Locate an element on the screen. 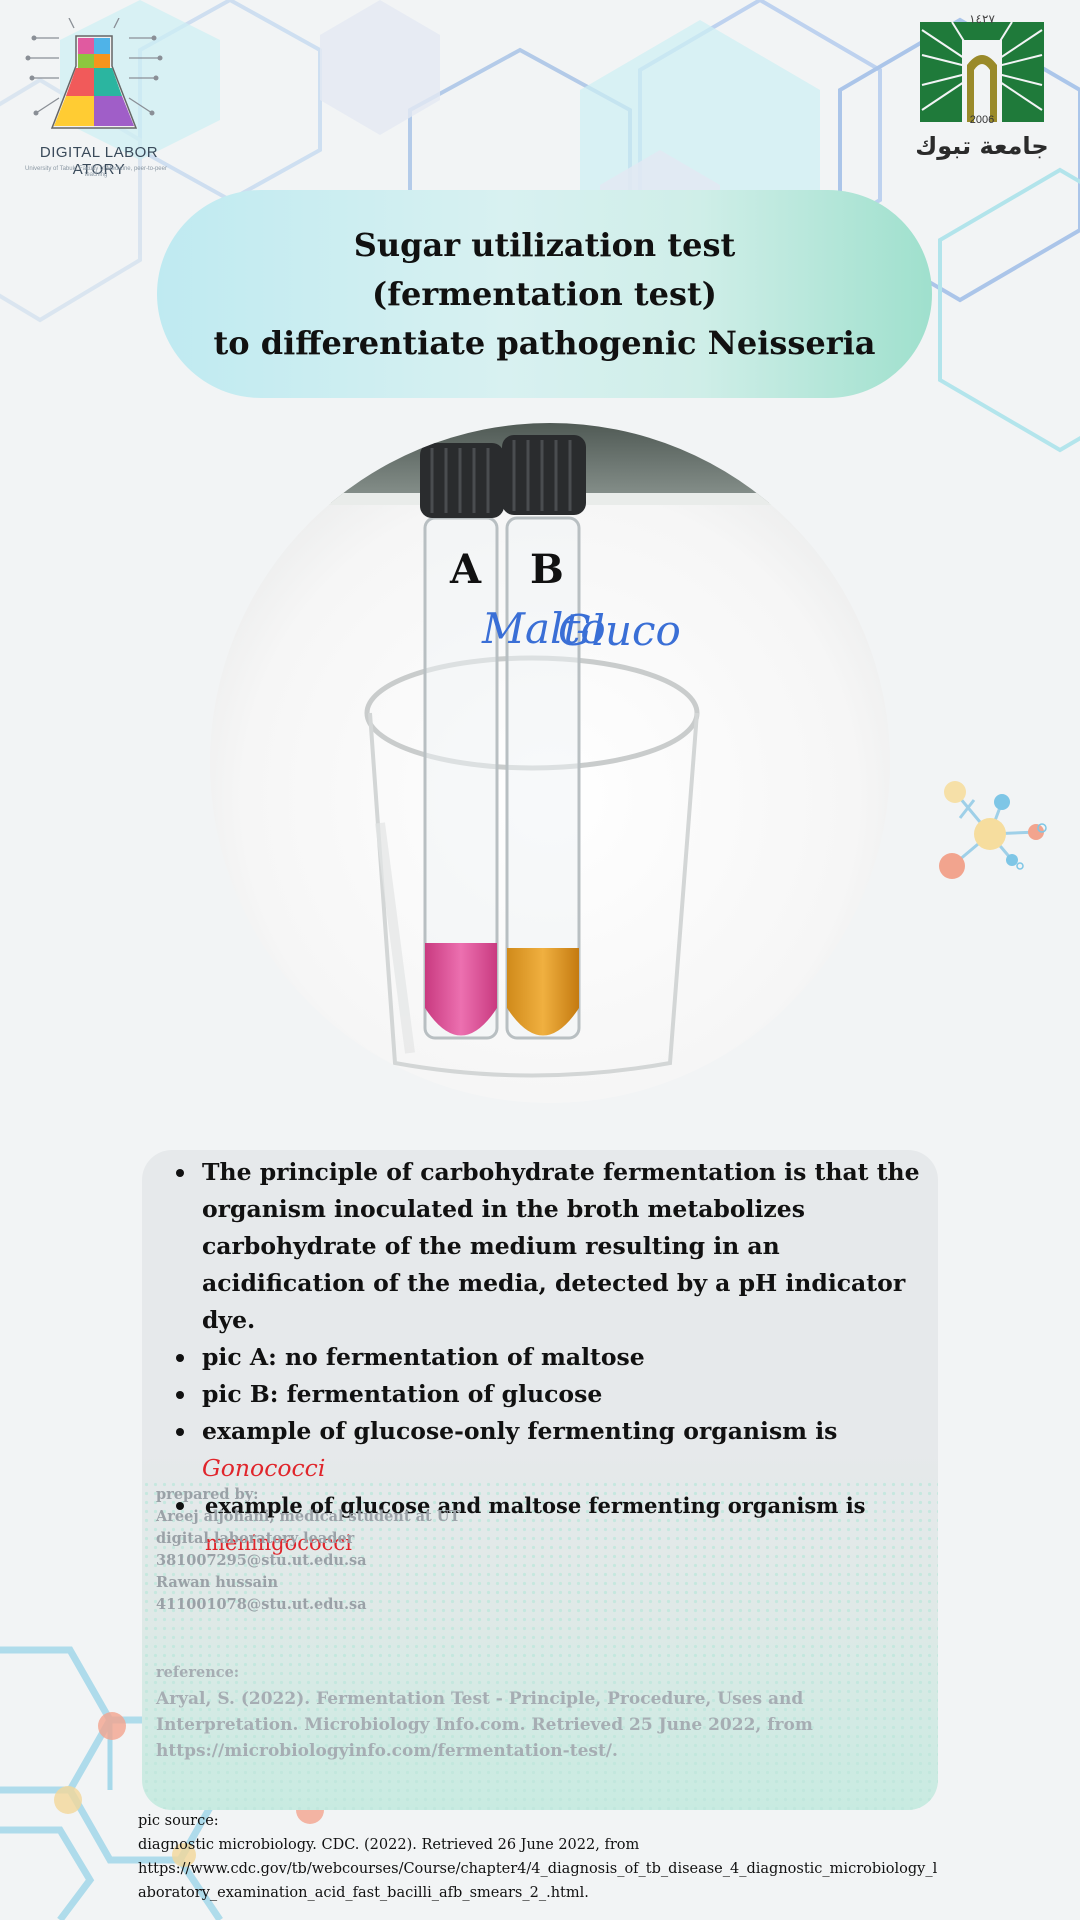  title-line-3: to differentiate pathogenic Neisseria is located at coordinates (544, 342).